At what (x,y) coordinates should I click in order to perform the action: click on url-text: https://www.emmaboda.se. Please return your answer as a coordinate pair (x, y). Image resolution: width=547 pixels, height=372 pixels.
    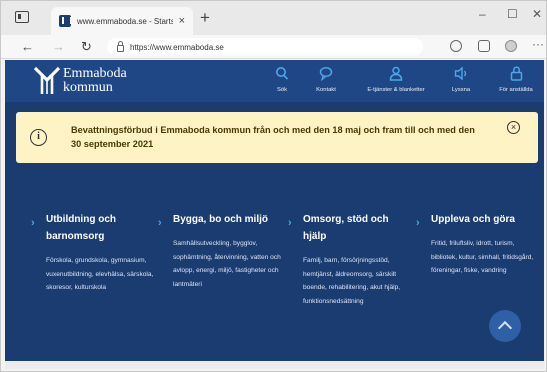
    Looking at the image, I should click on (177, 47).